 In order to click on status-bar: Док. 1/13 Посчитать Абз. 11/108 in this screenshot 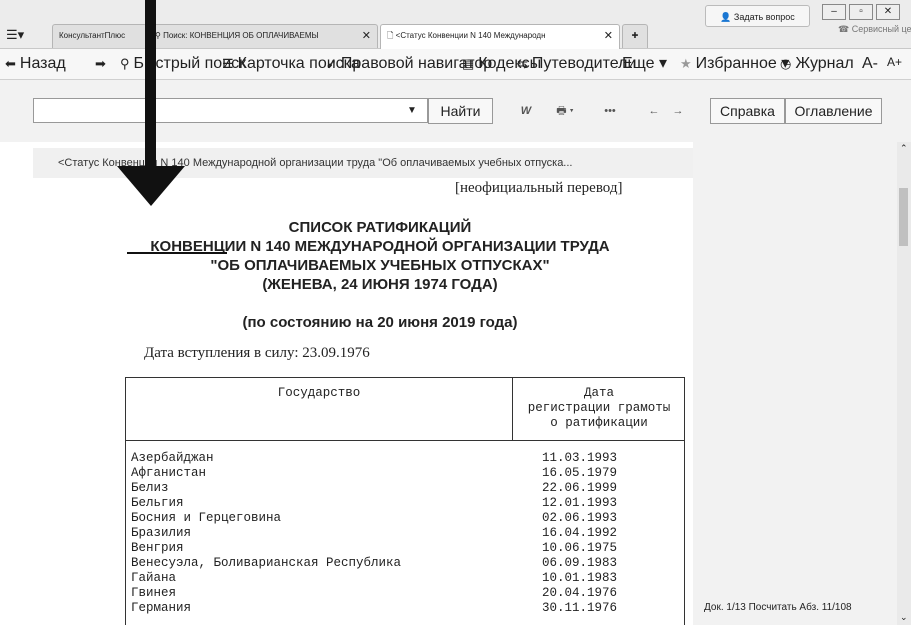, I will do `click(778, 607)`.